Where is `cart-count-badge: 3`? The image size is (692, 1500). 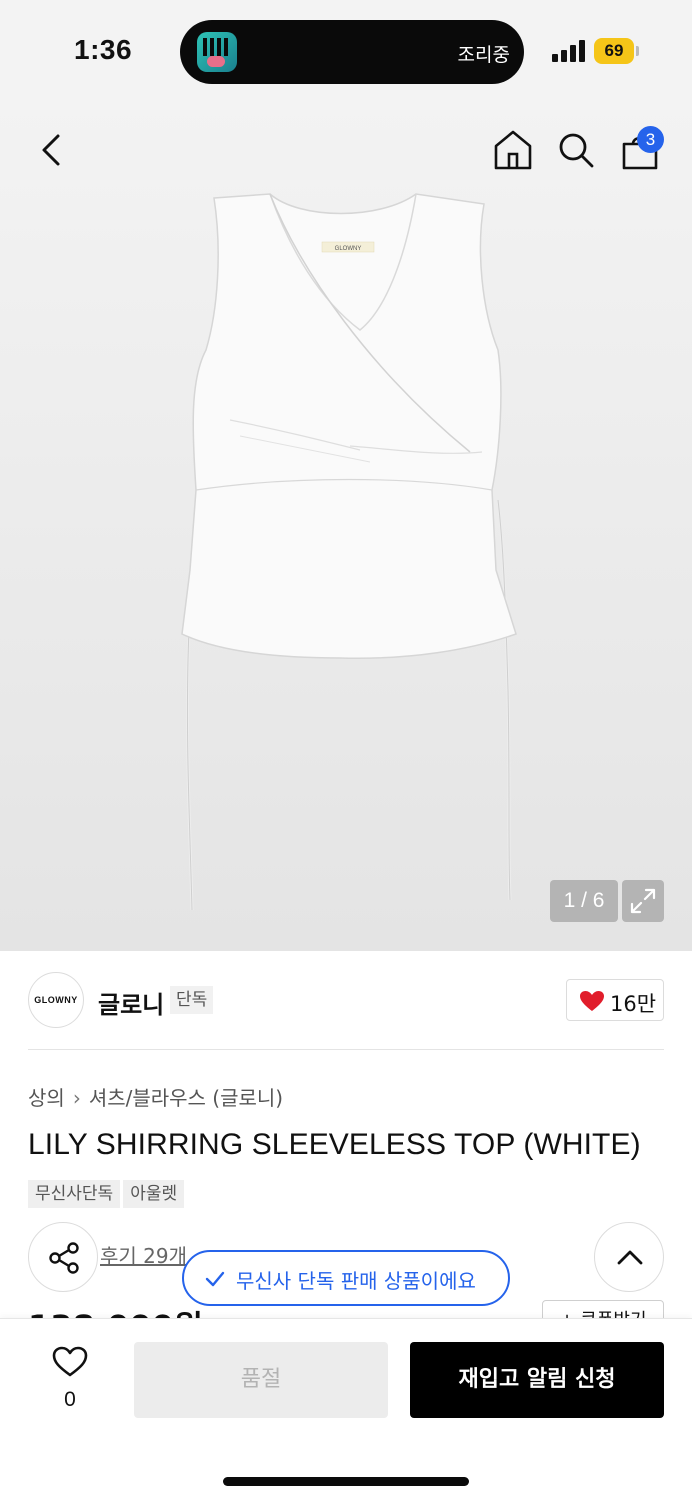
cart-count-badge: 3 is located at coordinates (650, 139).